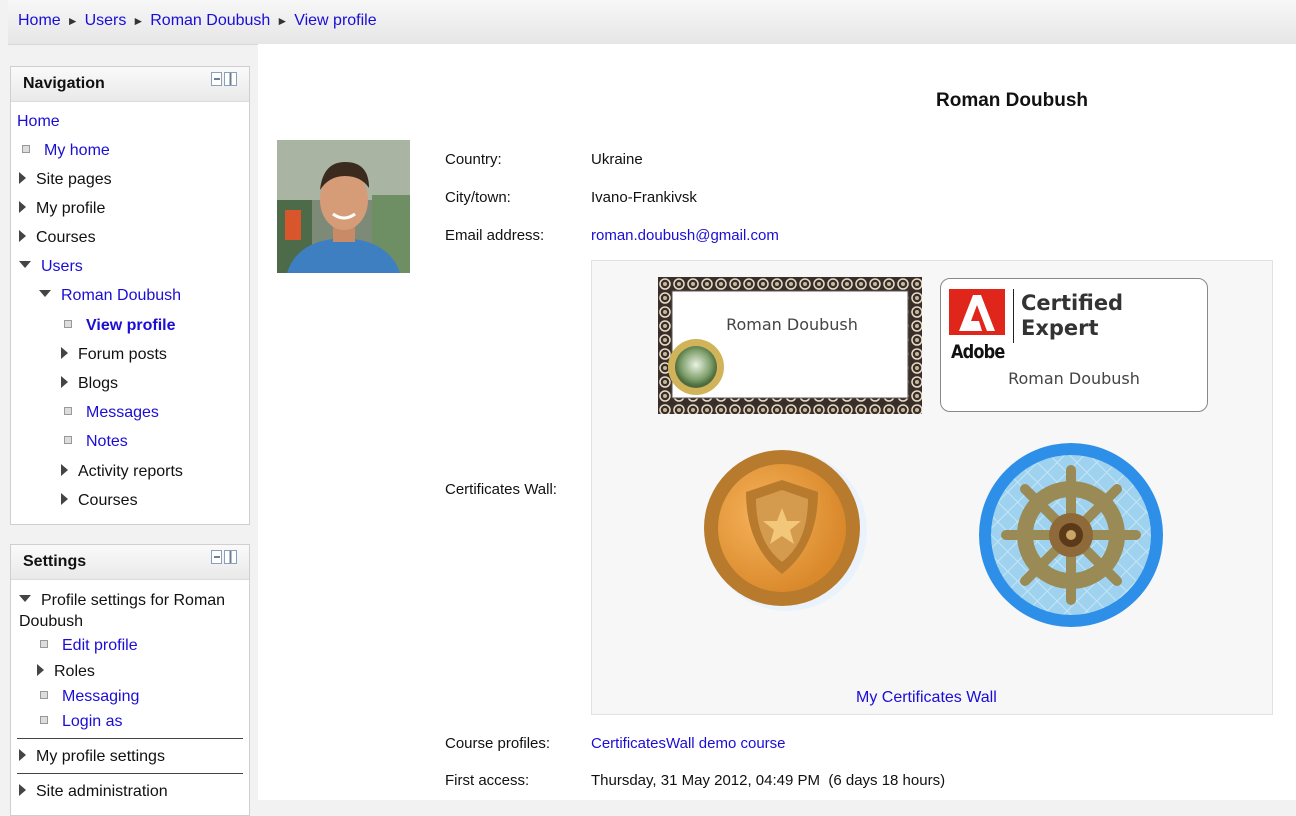 This screenshot has width=1296, height=816. I want to click on nav-item-roman-doubush: Roman Doubush, so click(110, 296).